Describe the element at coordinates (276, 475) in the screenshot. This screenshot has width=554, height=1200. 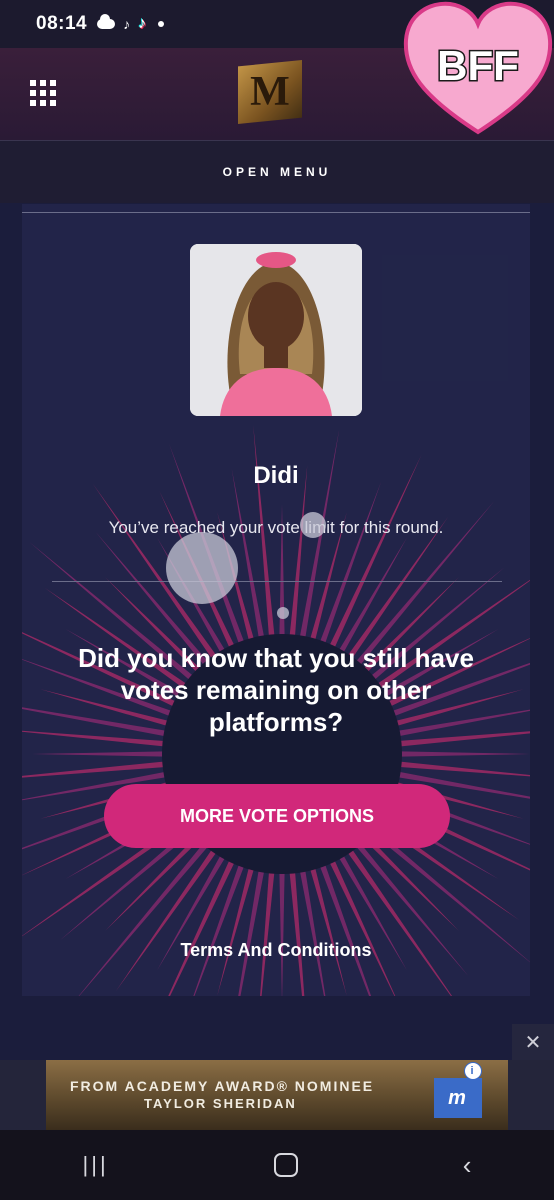
I see `contestant-name: Didi` at that location.